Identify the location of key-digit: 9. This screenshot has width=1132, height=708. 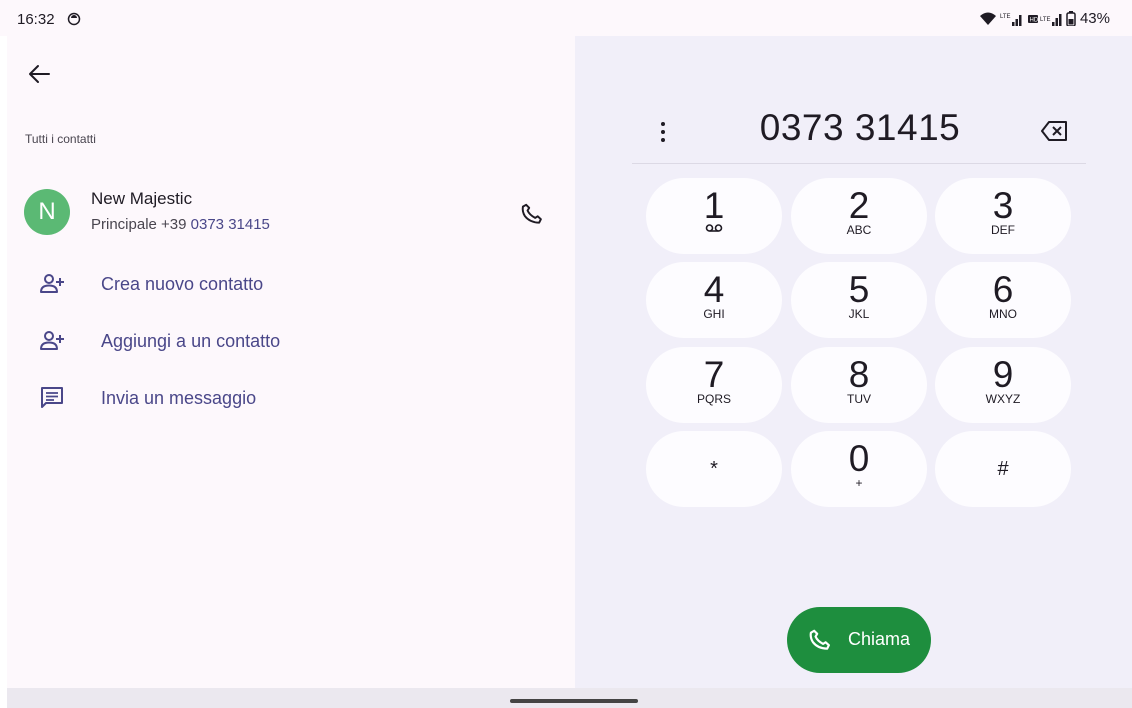
(1003, 374).